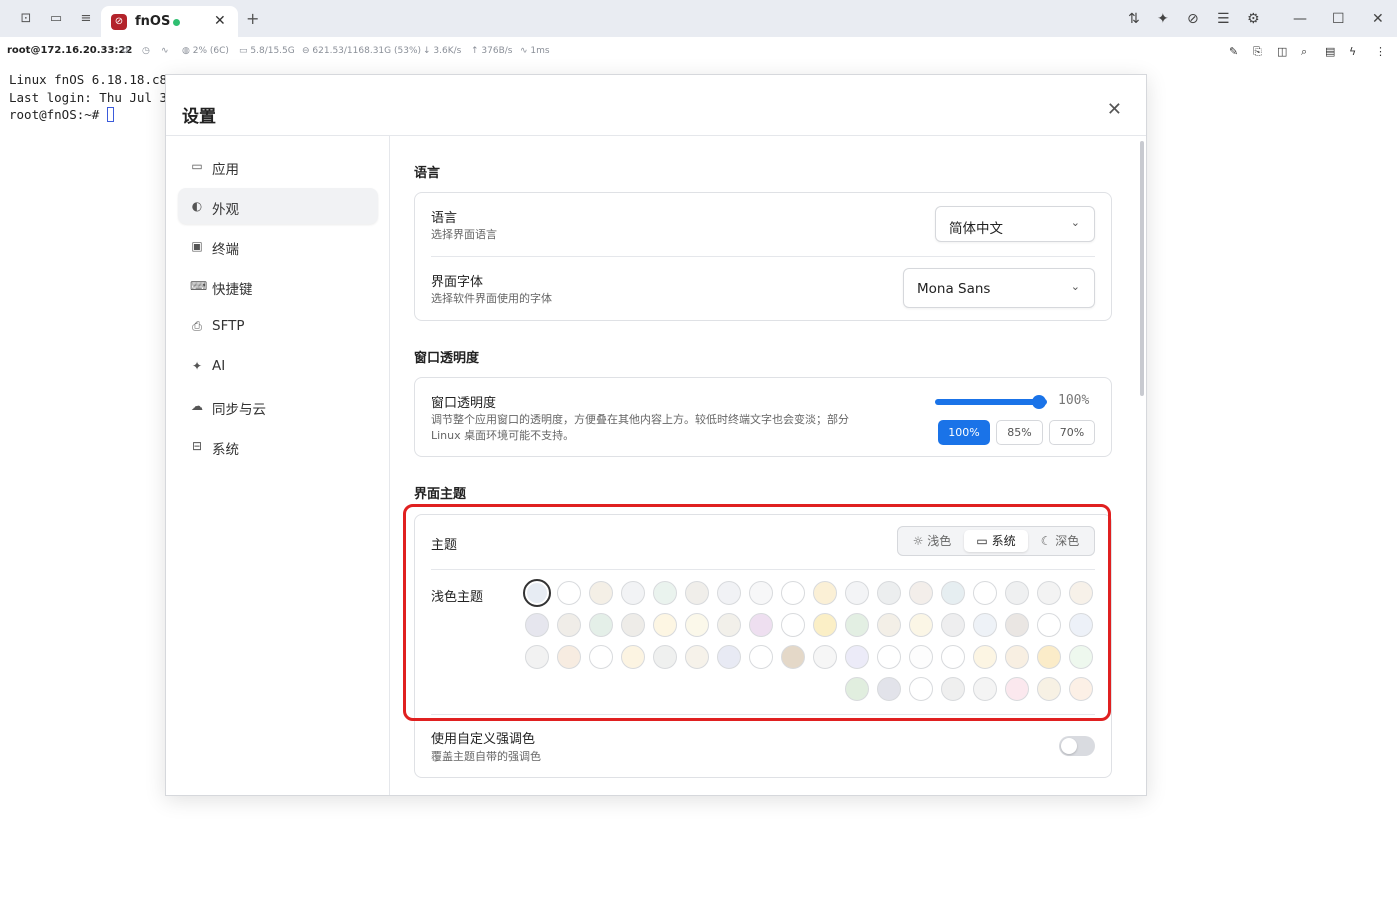  Describe the element at coordinates (199, 286) in the screenshot. I see `keyboard-icon: ⌨` at that location.